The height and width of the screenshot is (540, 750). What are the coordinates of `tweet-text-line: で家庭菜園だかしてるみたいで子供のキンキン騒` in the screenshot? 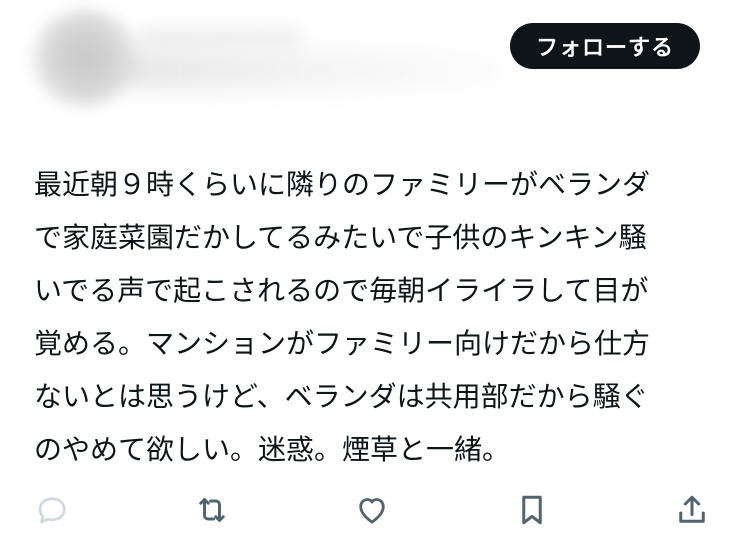 It's located at (340, 237).